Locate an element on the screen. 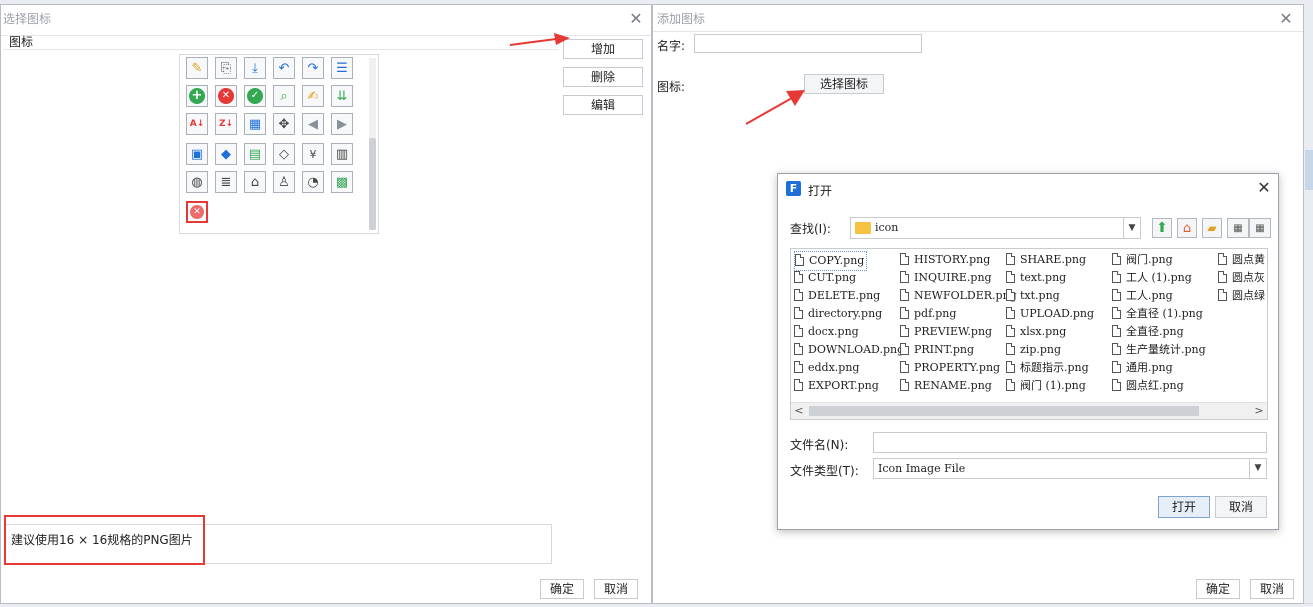 This screenshot has height=607, width=1313. triangle-left-icon: ◀ is located at coordinates (313, 124).